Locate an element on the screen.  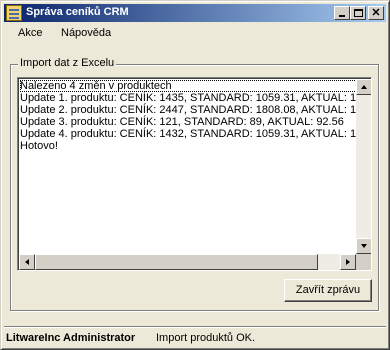
title-bar: Správa ceníků CRM ✕ is located at coordinates (195, 13).